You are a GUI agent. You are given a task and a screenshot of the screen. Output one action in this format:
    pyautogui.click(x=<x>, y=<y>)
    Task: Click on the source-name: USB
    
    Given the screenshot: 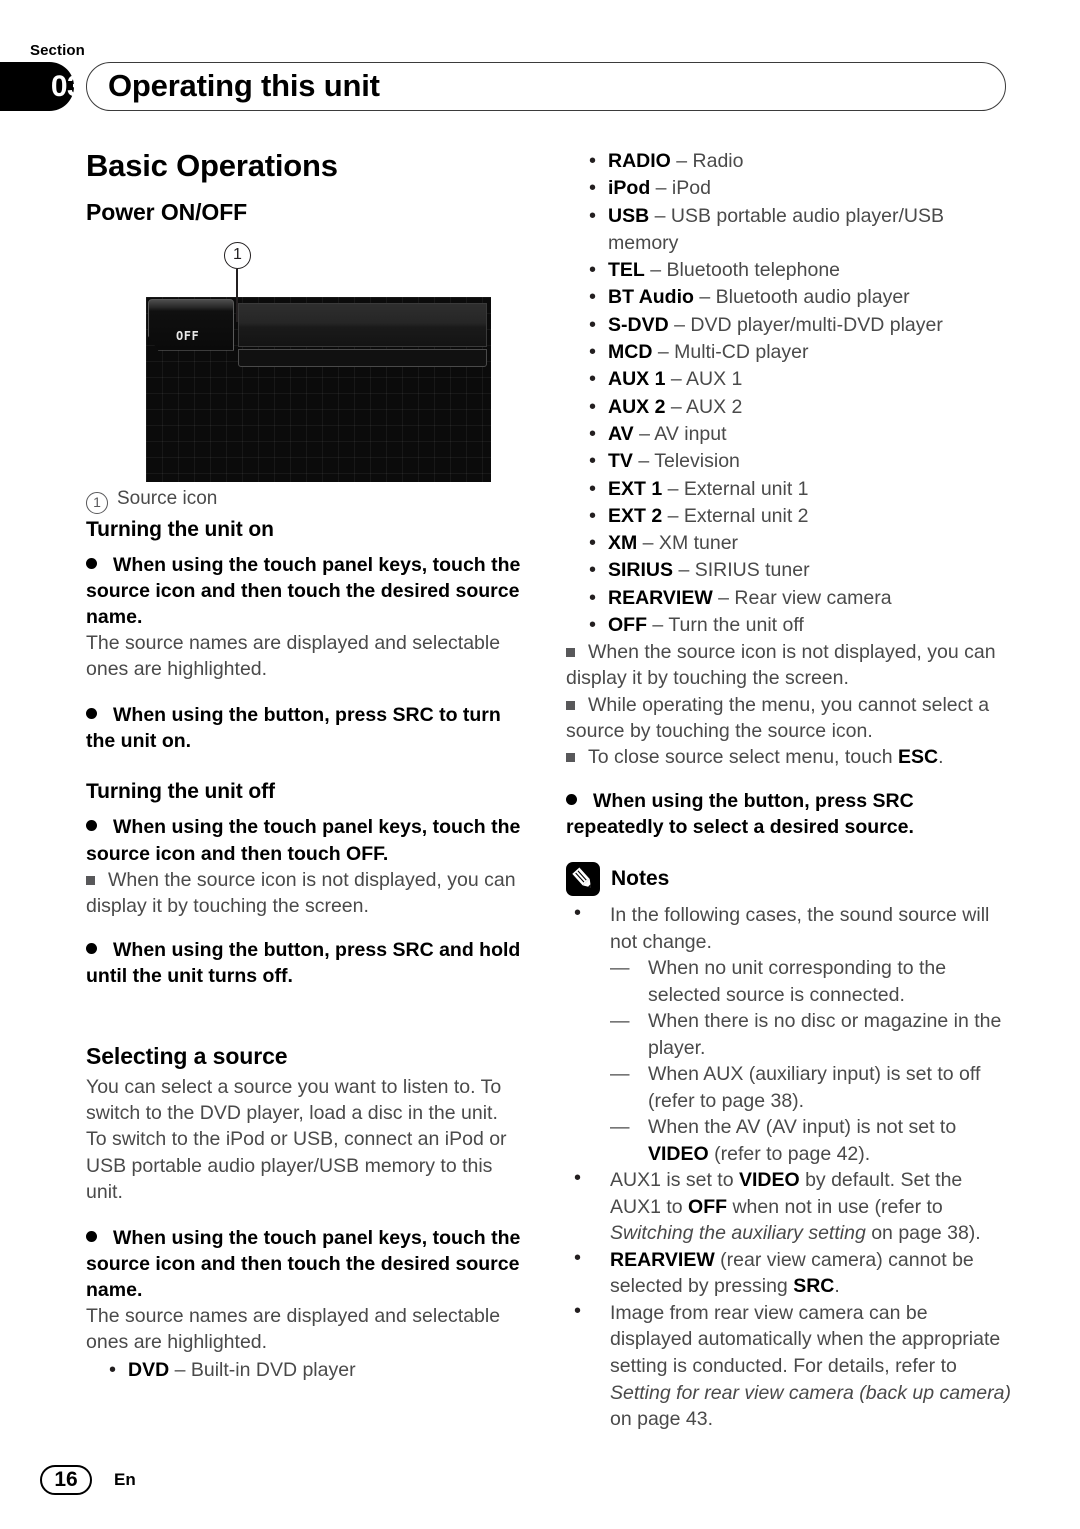 What is the action you would take?
    pyautogui.click(x=629, y=215)
    